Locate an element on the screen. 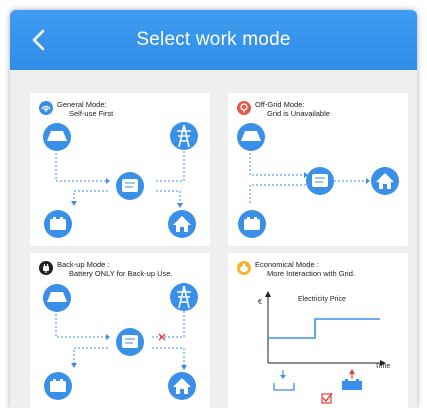  battery-discharge-icon is located at coordinates (352, 379).